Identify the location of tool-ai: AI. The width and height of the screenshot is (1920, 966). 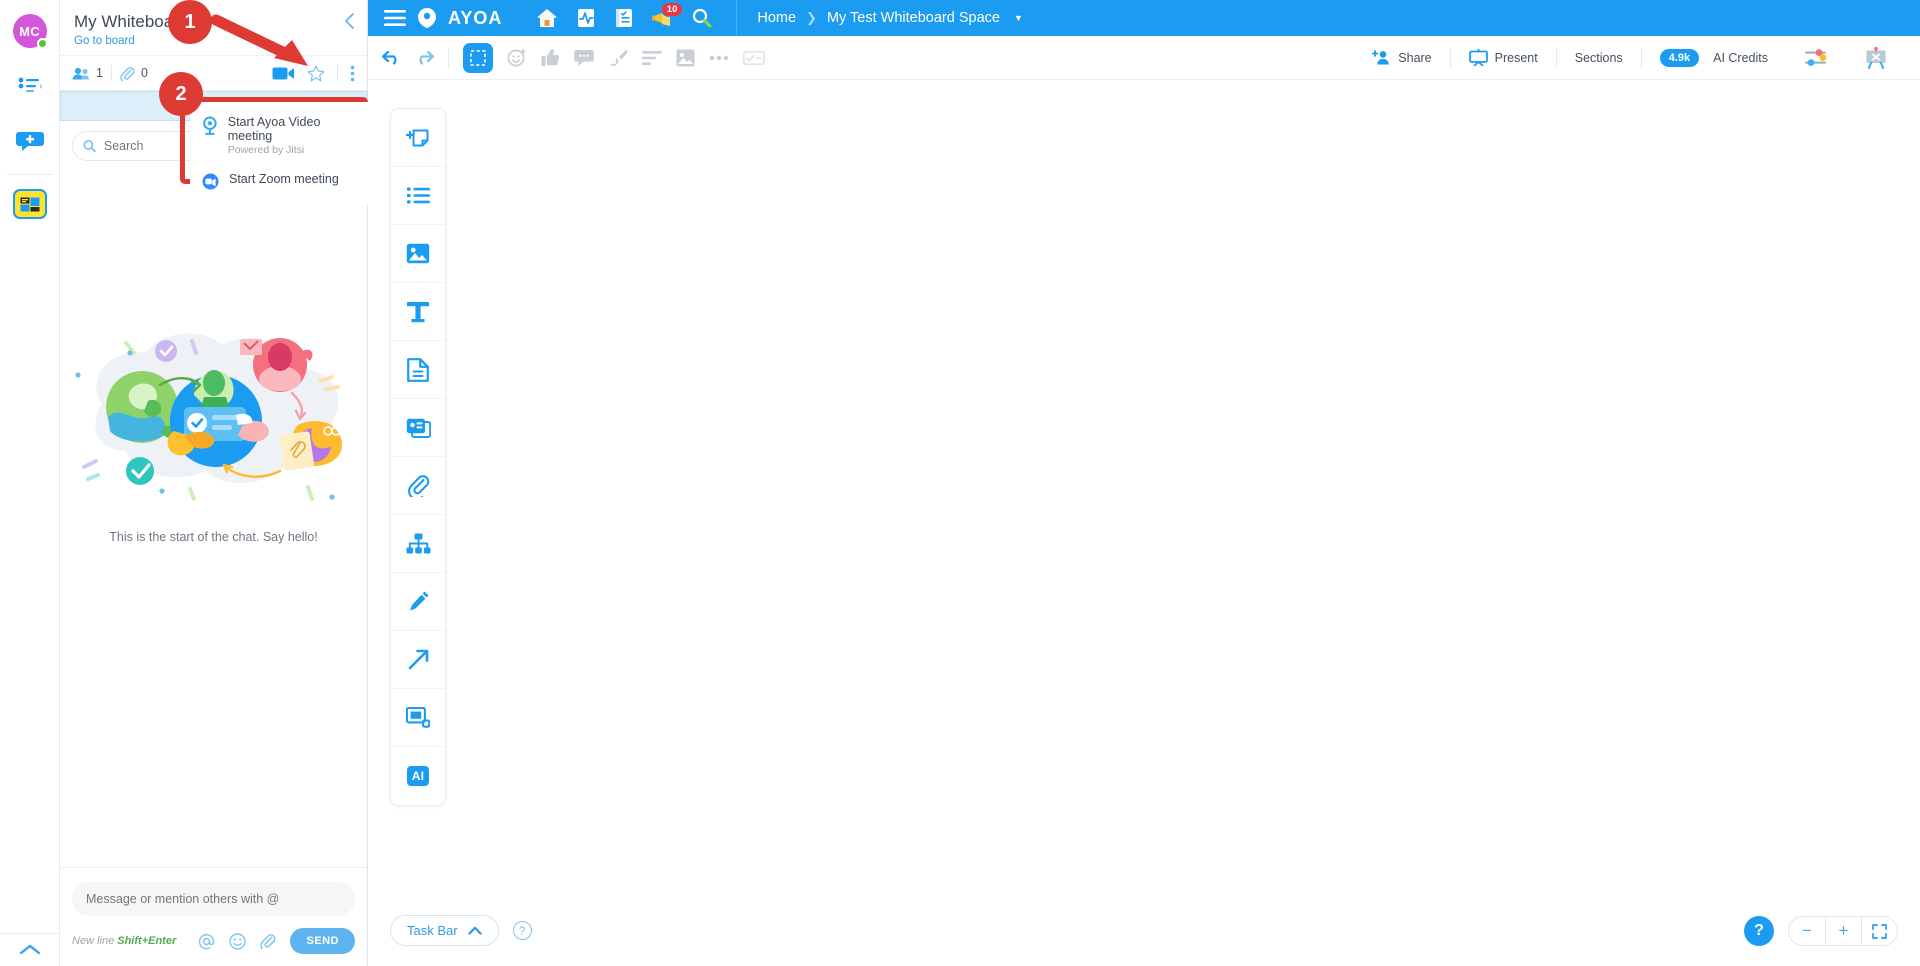
(418, 776).